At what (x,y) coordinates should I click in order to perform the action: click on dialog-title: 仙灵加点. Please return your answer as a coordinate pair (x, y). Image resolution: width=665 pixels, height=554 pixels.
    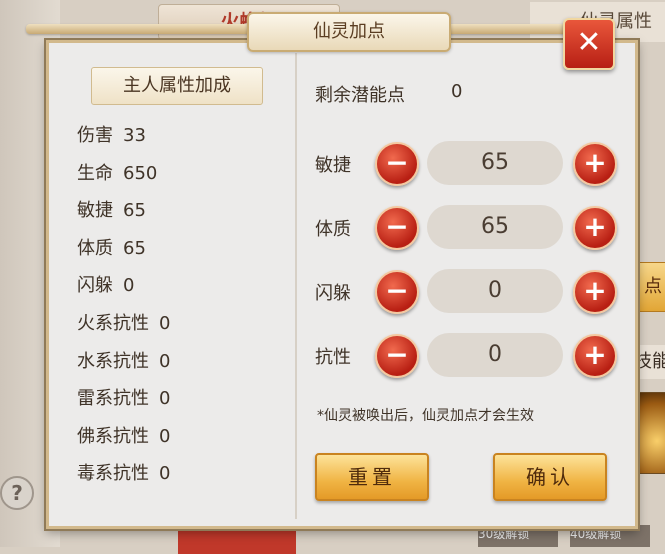
    Looking at the image, I should click on (349, 32).